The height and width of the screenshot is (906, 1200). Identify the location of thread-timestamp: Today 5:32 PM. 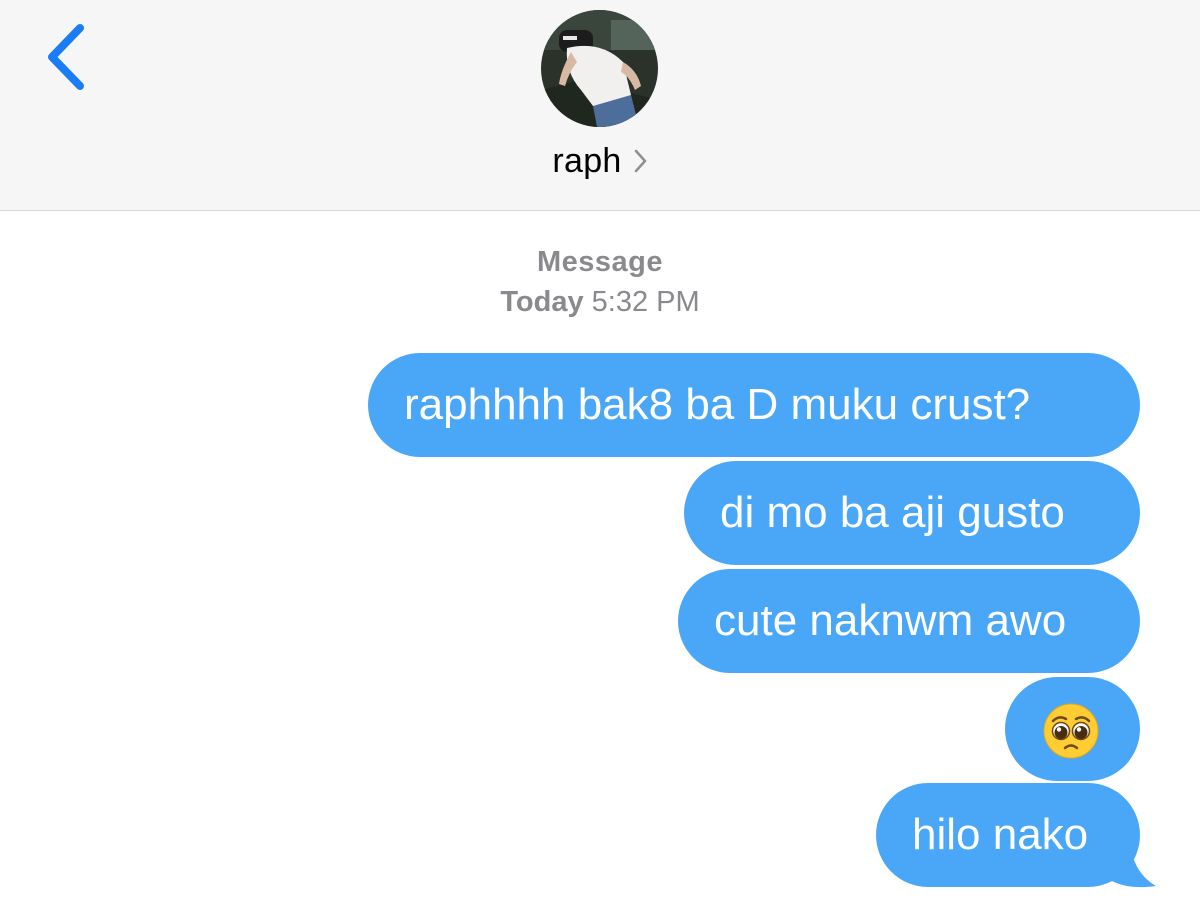
(600, 302).